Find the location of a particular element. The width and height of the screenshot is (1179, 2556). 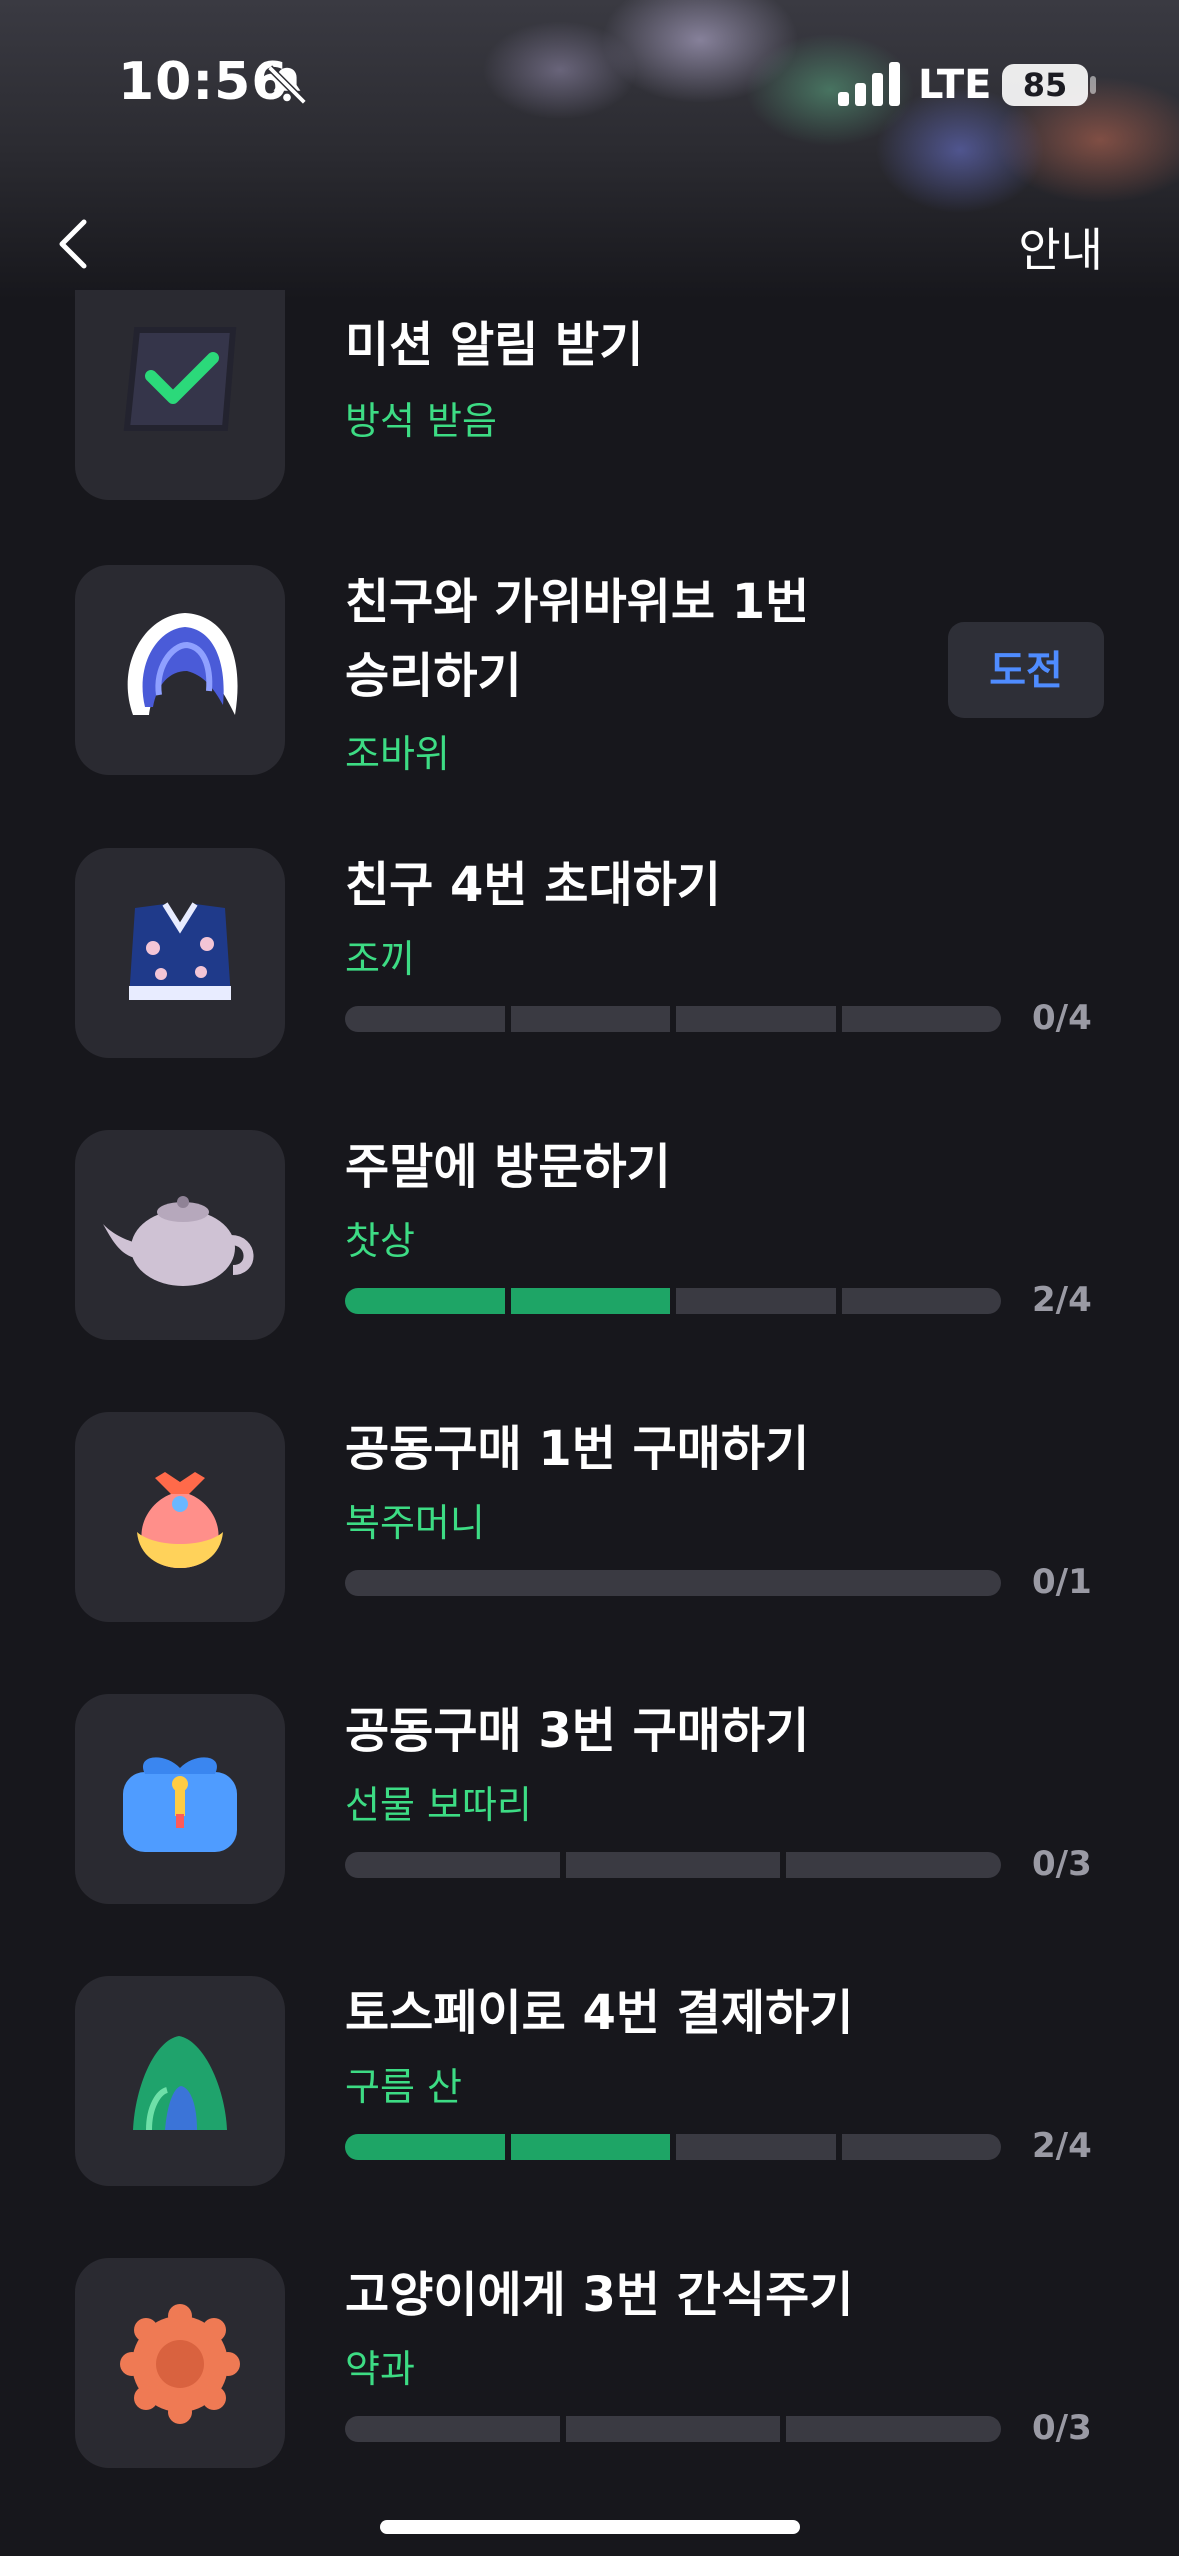

mission-item: 미션 알림 받기 방석 받음 is located at coordinates (589, 395).